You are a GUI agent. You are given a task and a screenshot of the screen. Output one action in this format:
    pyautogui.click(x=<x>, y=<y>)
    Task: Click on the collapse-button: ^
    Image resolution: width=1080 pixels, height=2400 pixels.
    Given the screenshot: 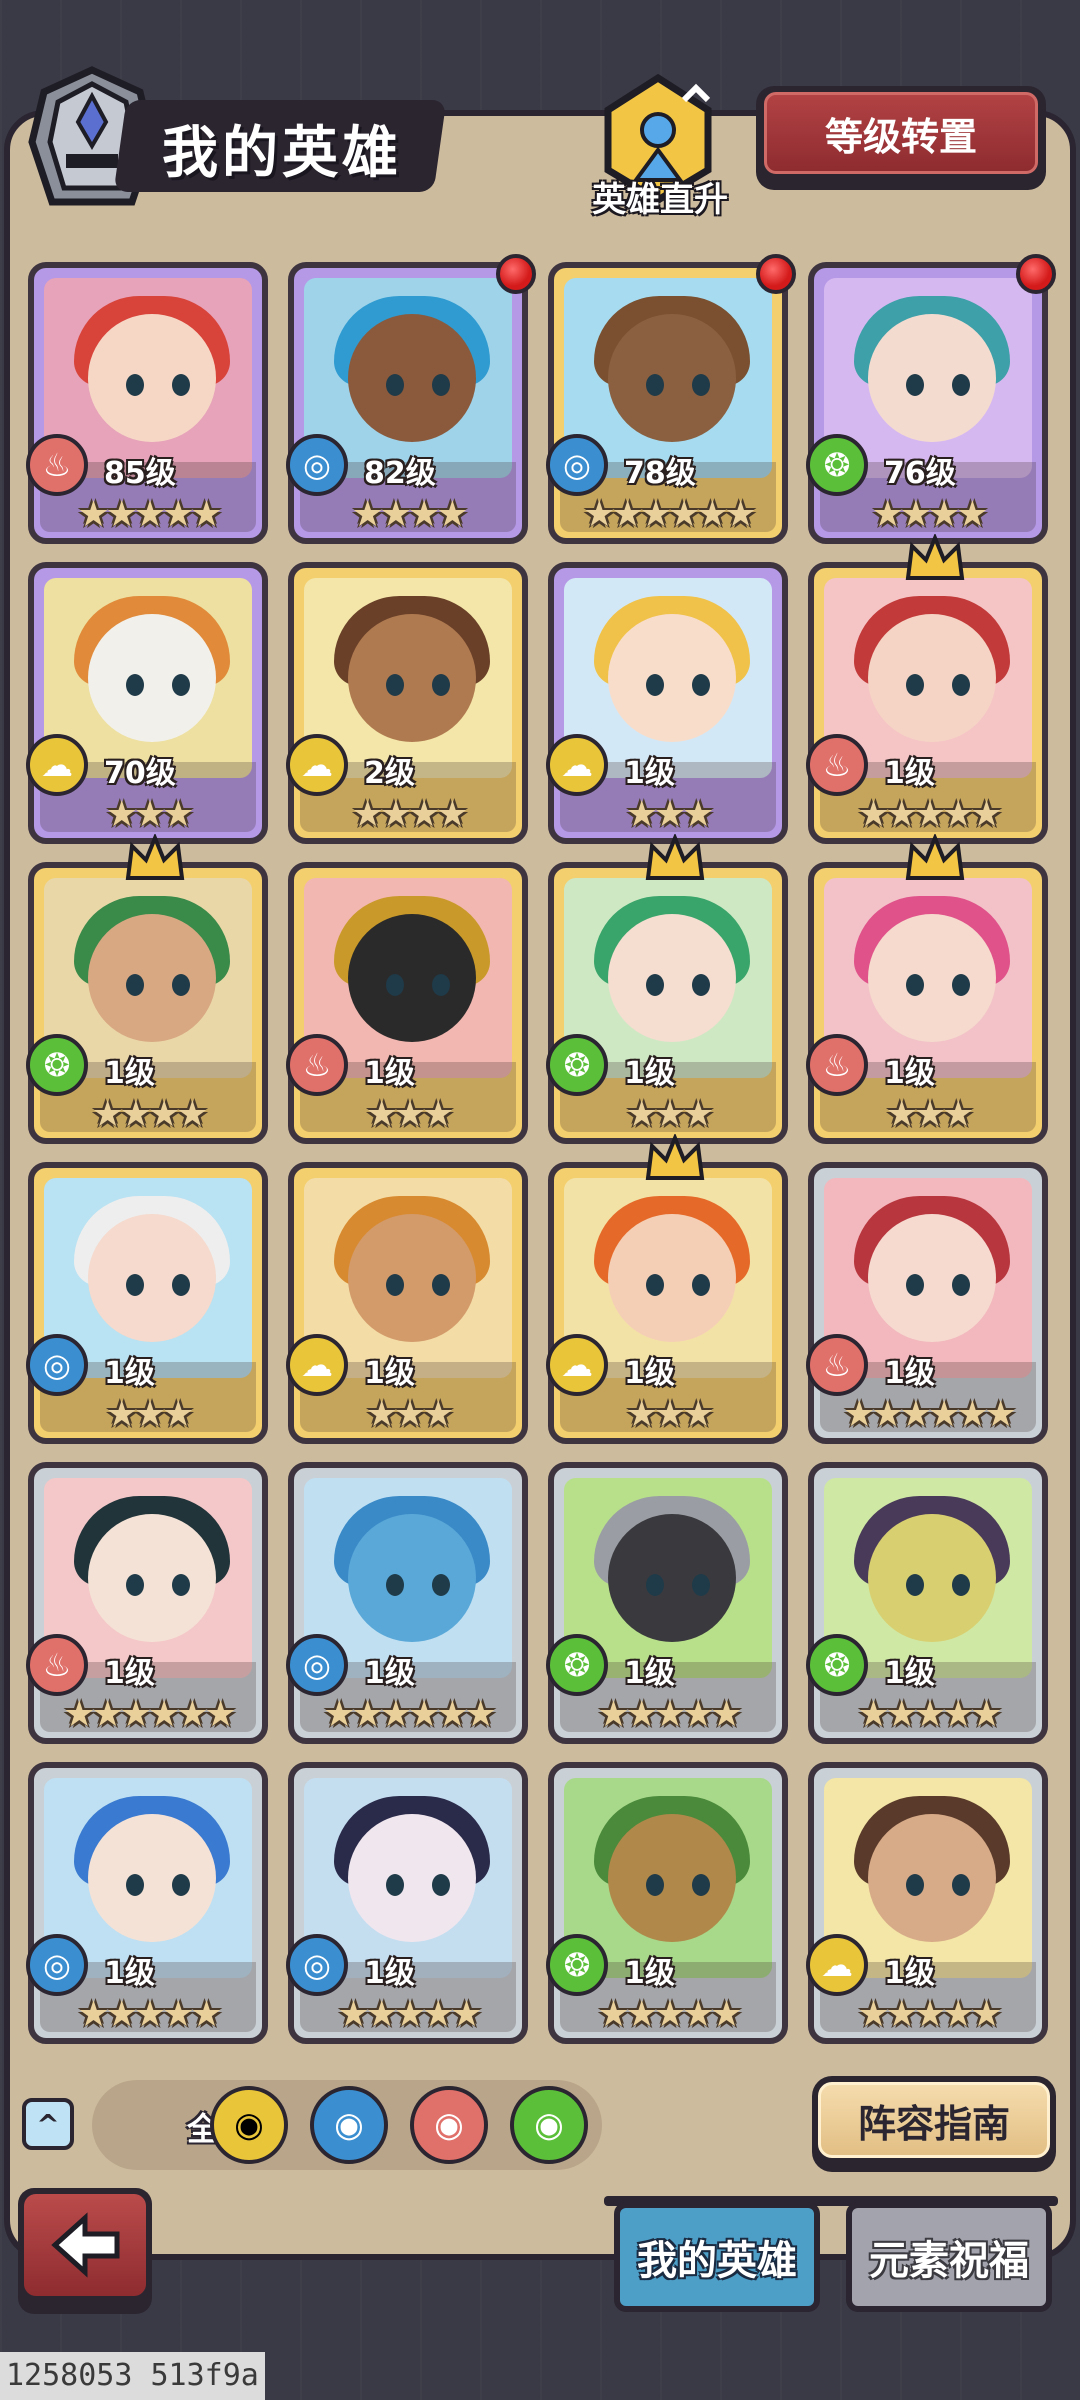 What is the action you would take?
    pyautogui.click(x=48, y=2124)
    